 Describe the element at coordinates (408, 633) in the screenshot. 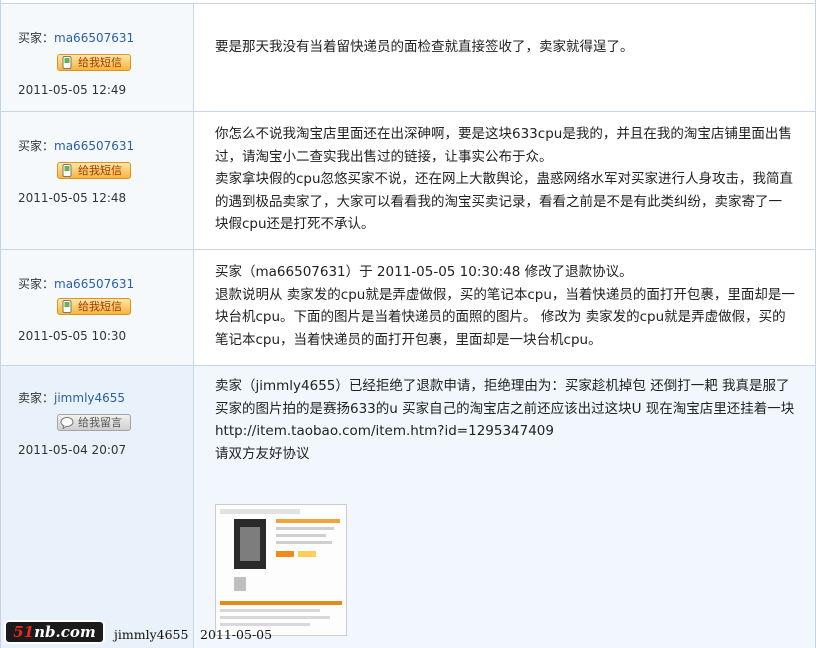

I see `watermark-footer: 51nb.com jimmly4655 2011-05-05` at that location.